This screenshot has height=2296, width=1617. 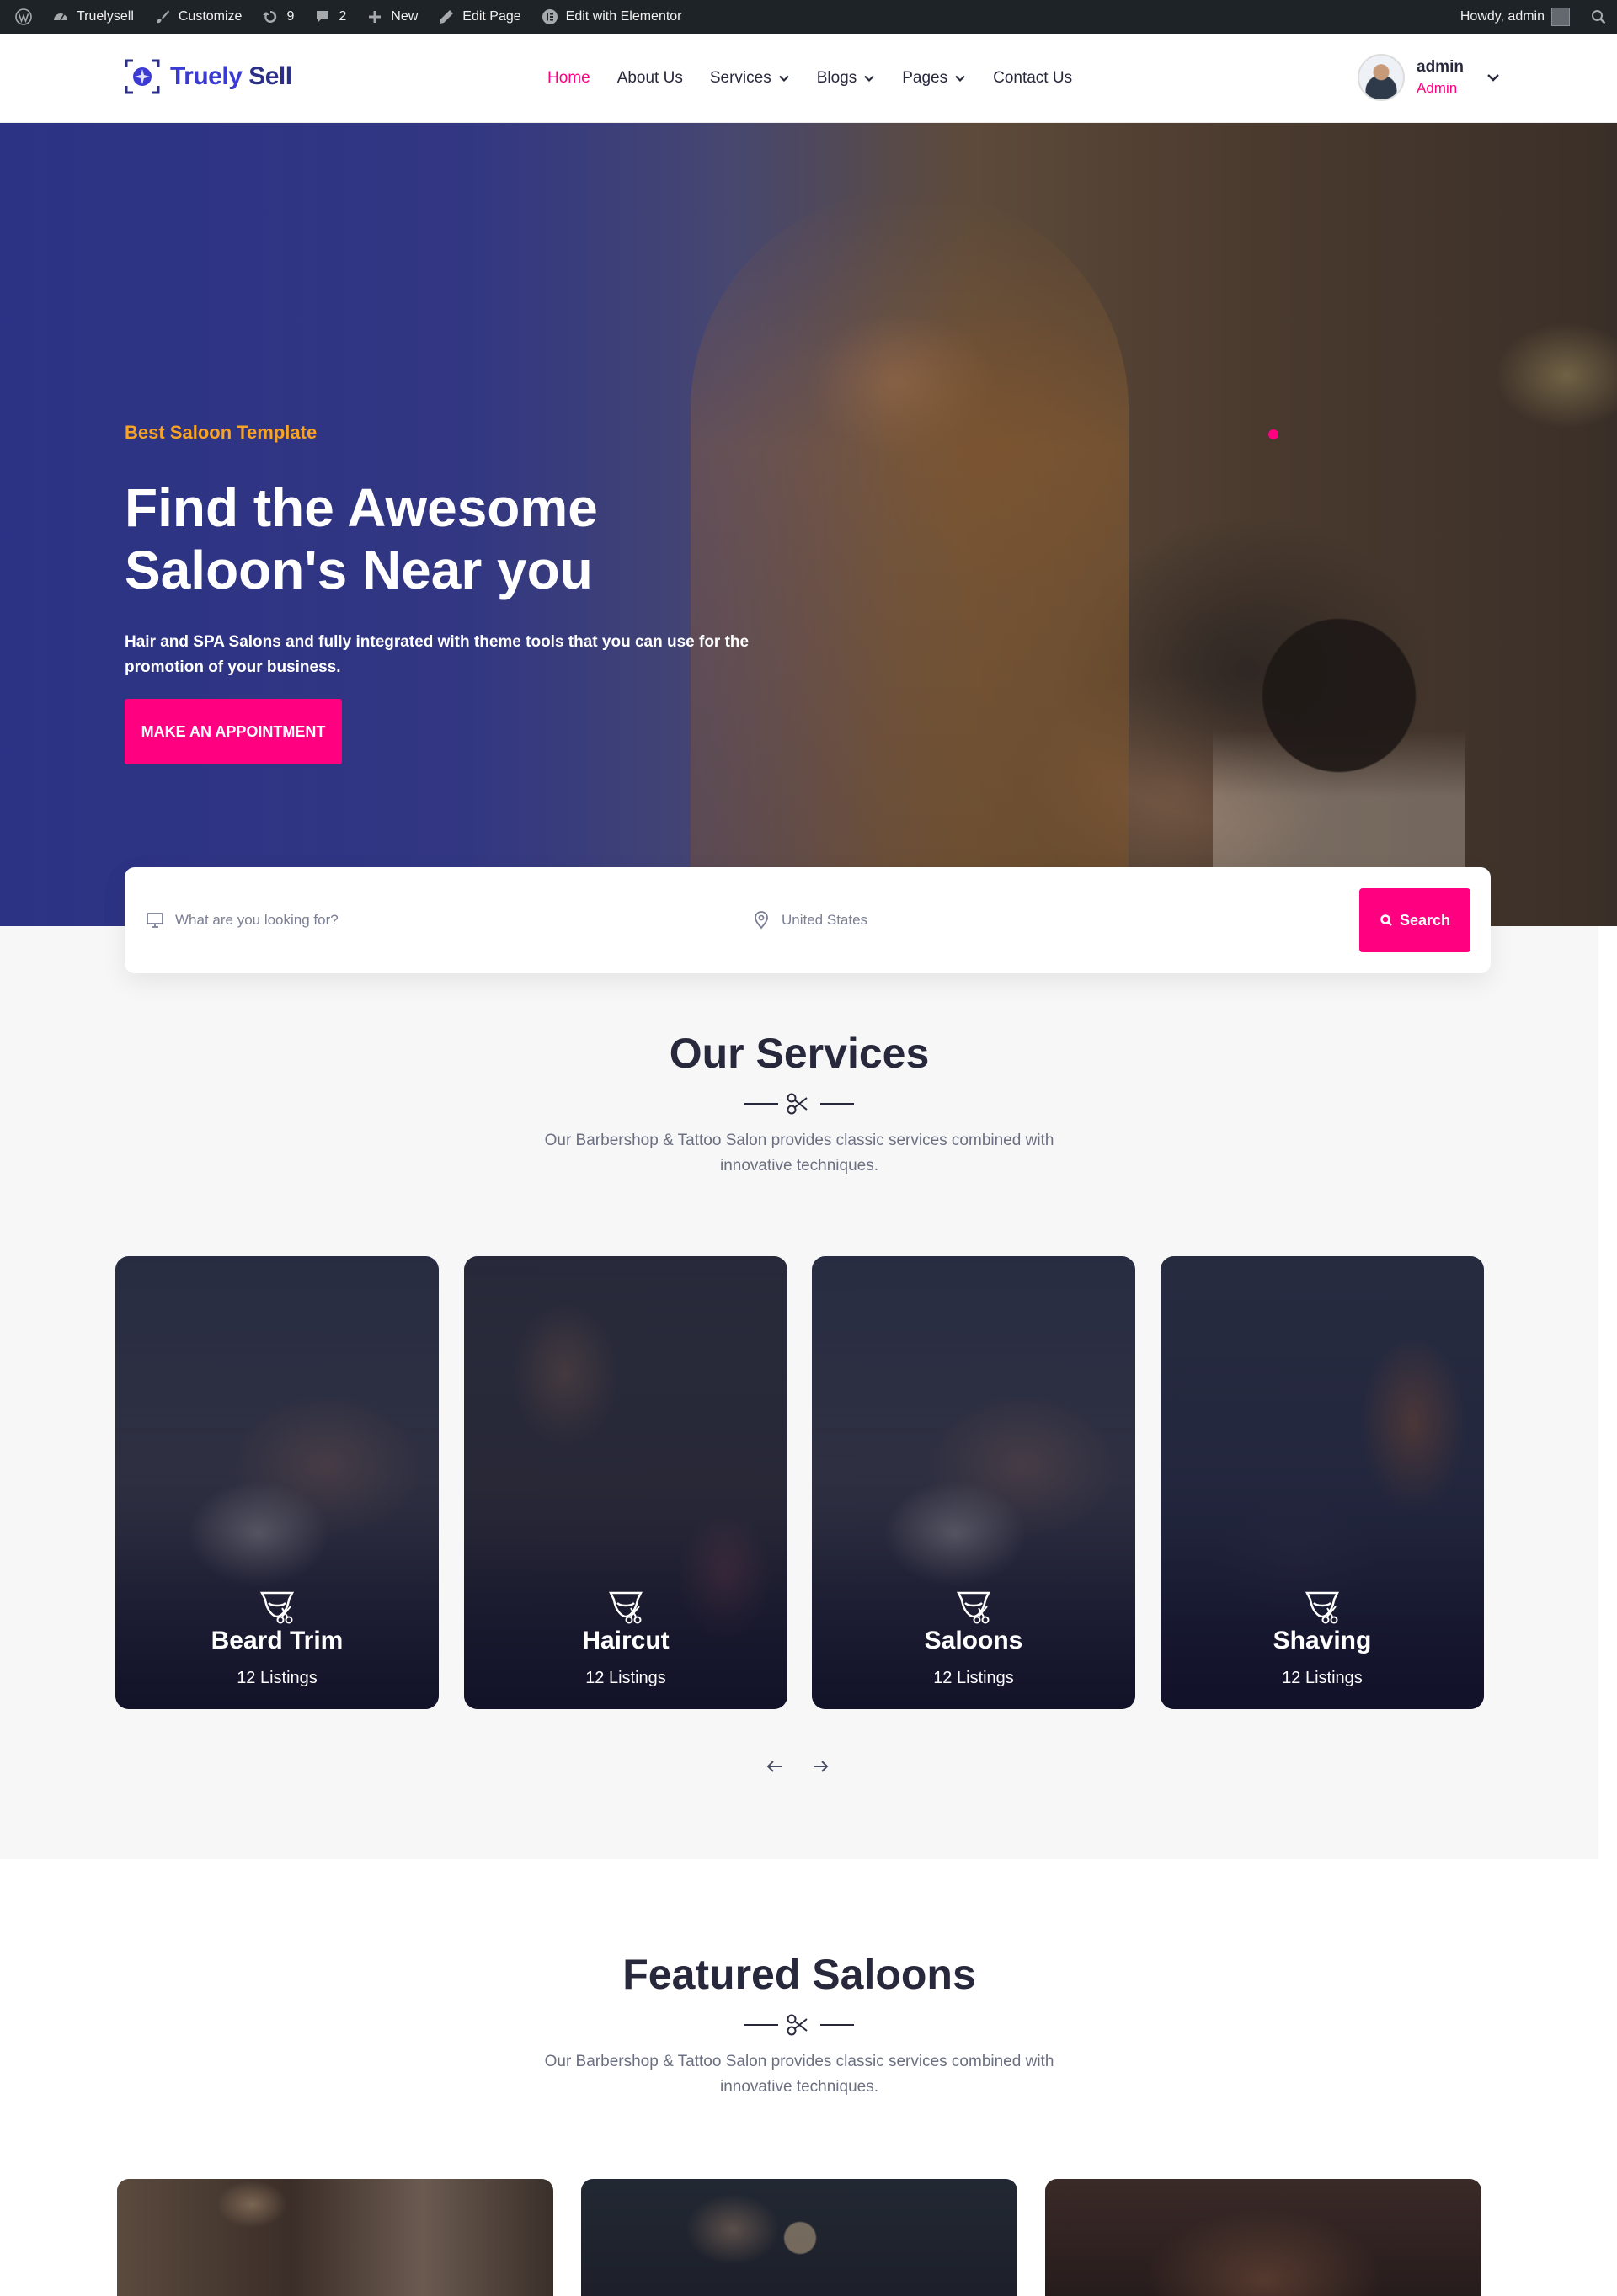 I want to click on services-title: Our Services, so click(x=799, y=1053).